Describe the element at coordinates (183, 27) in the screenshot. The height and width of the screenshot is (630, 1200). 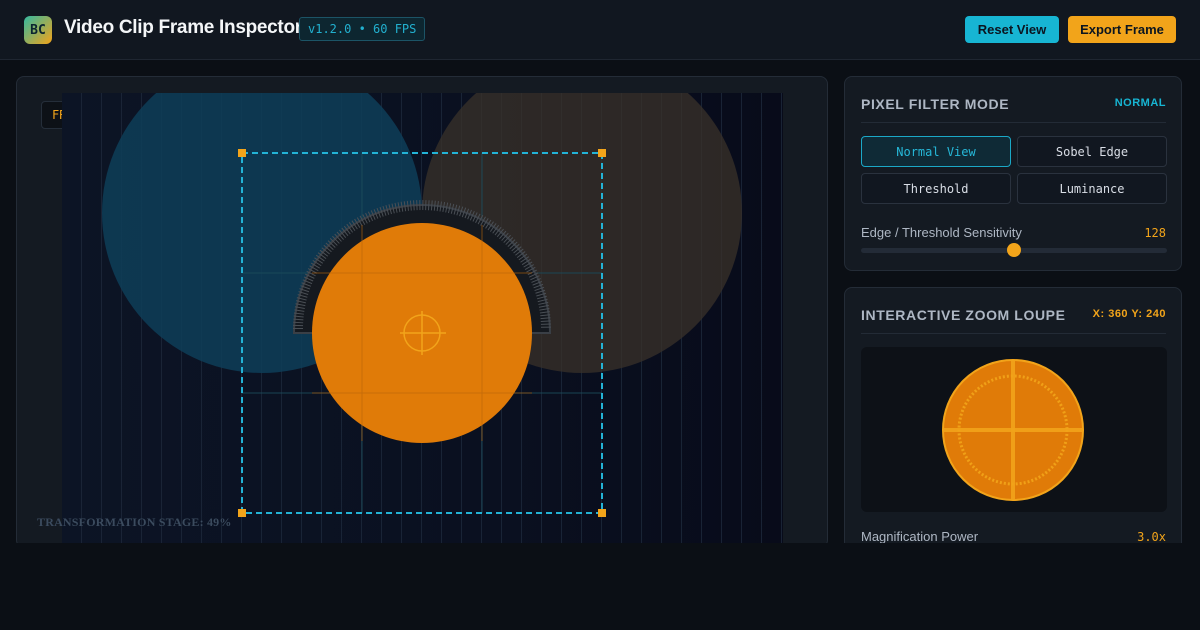
I see `app-title: Video Clip Frame Inspector` at that location.